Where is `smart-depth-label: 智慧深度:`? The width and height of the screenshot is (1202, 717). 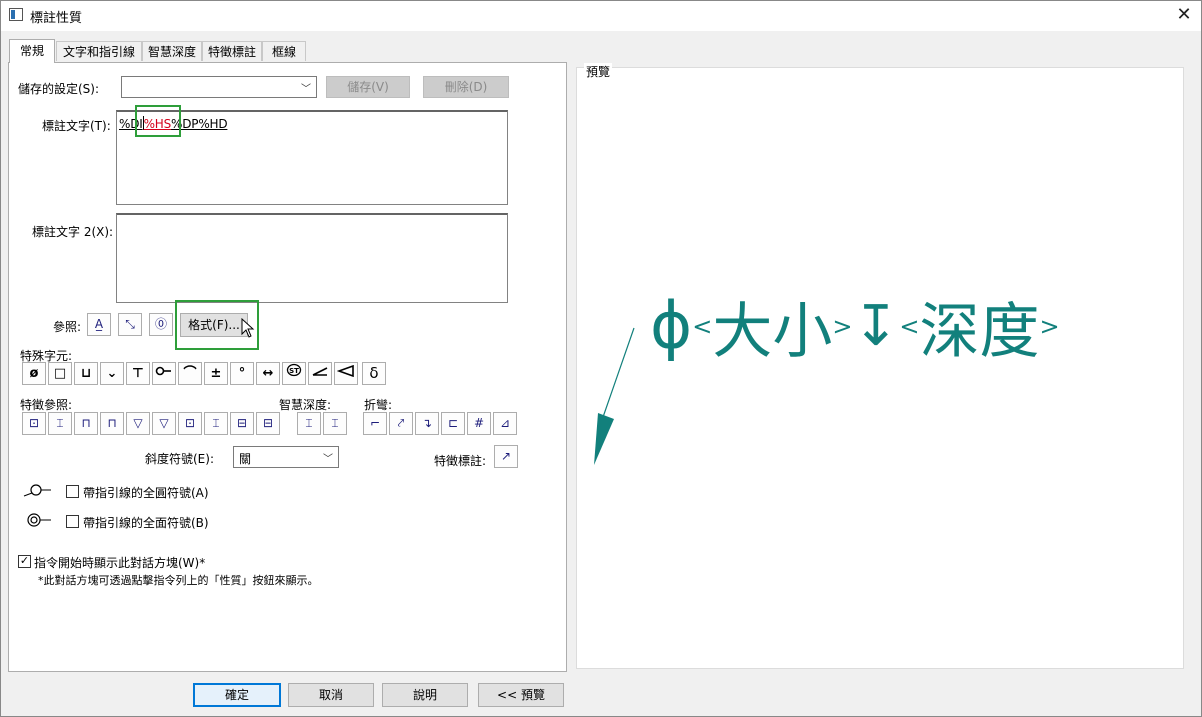
smart-depth-label: 智慧深度: is located at coordinates (305, 405).